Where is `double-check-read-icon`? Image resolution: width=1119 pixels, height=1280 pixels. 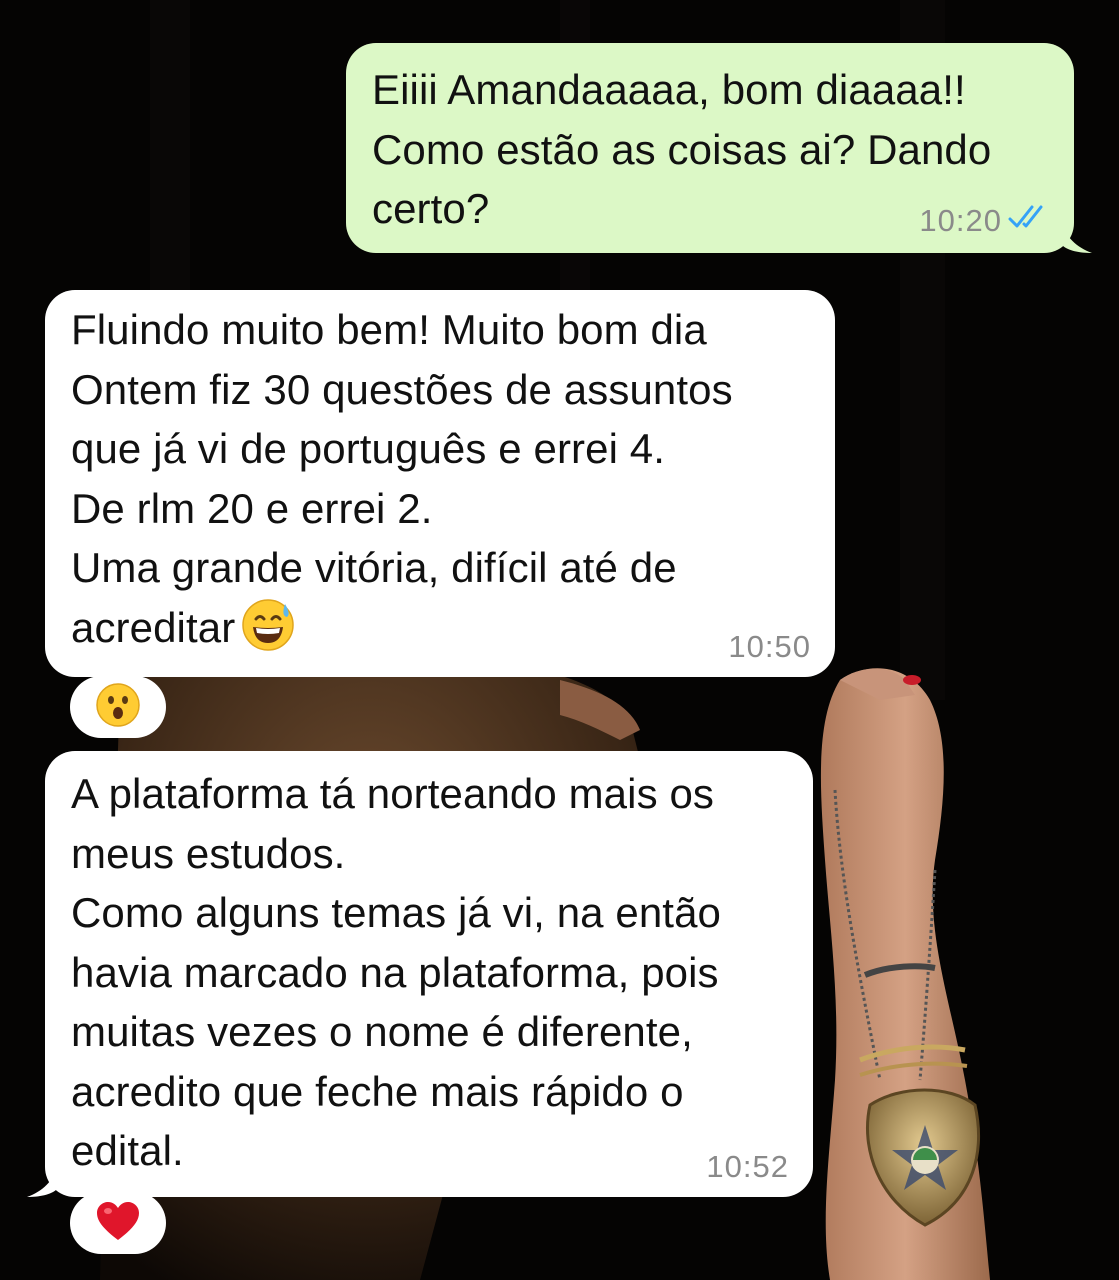 double-check-read-icon is located at coordinates (1030, 221).